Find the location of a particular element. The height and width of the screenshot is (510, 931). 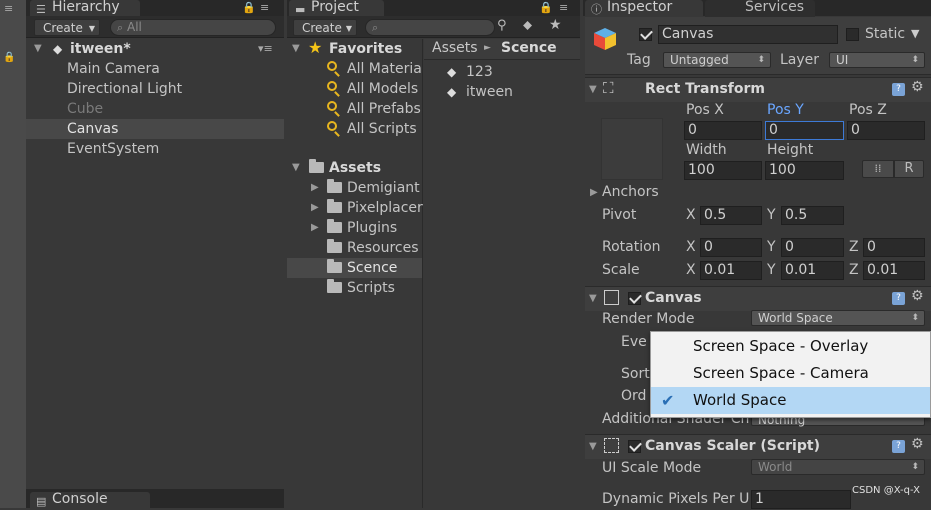

search-input: ⌕ All is located at coordinates (193, 27).